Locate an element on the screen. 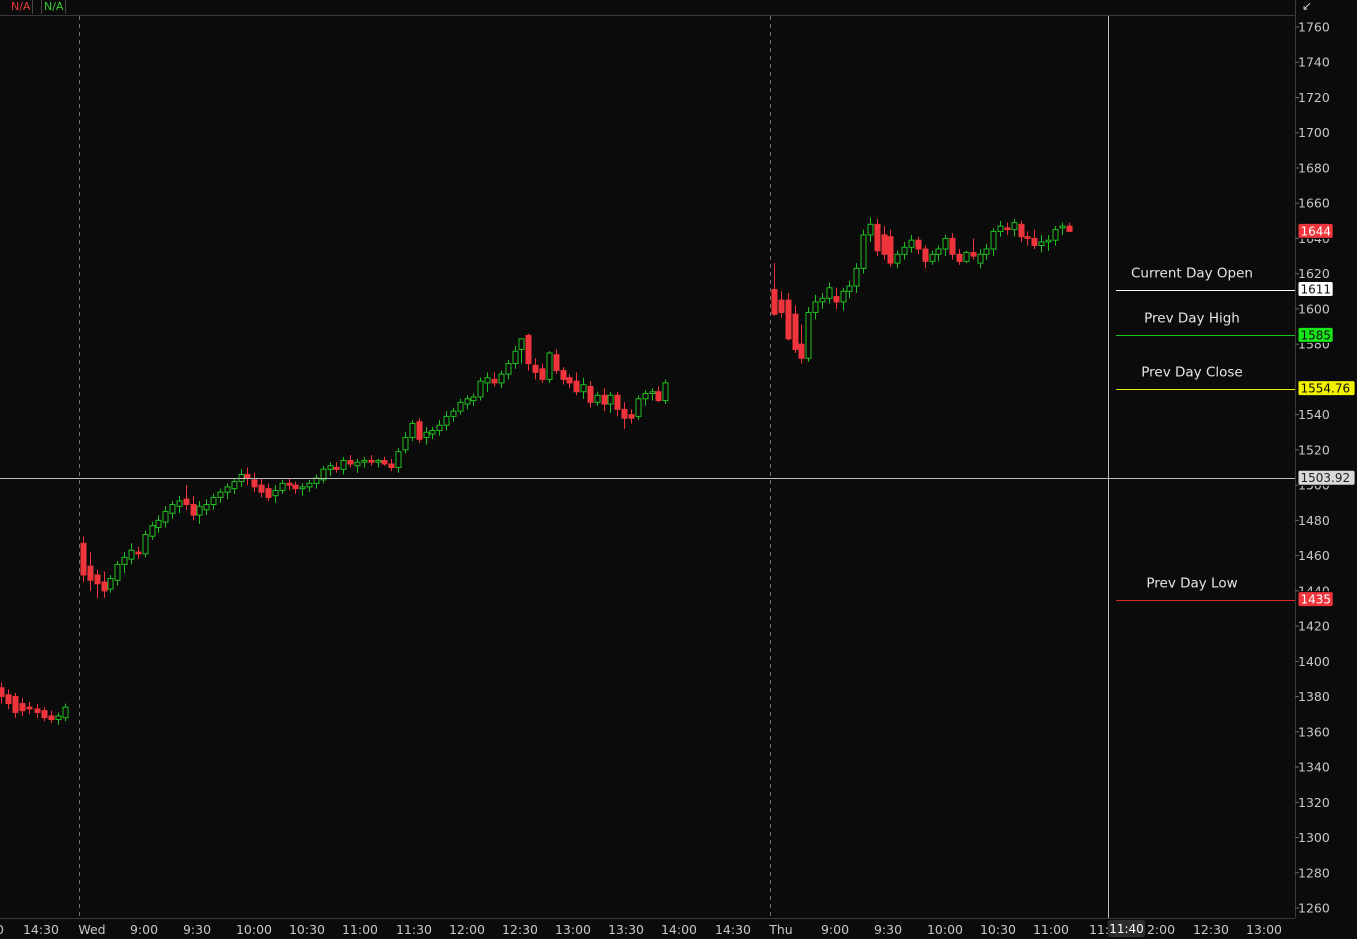 This screenshot has height=939, width=1357. price-tick-label: 1480 is located at coordinates (1314, 520).